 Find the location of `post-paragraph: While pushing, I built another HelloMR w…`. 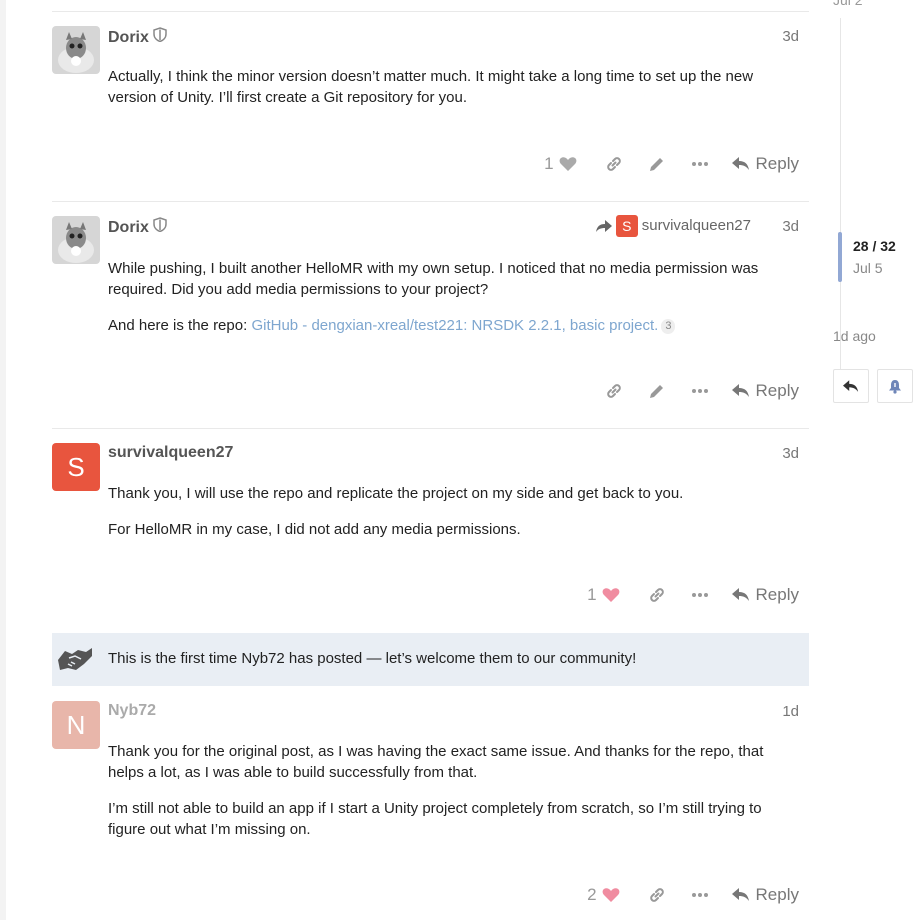

post-paragraph: While pushing, I built another HelloMR w… is located at coordinates (433, 279).